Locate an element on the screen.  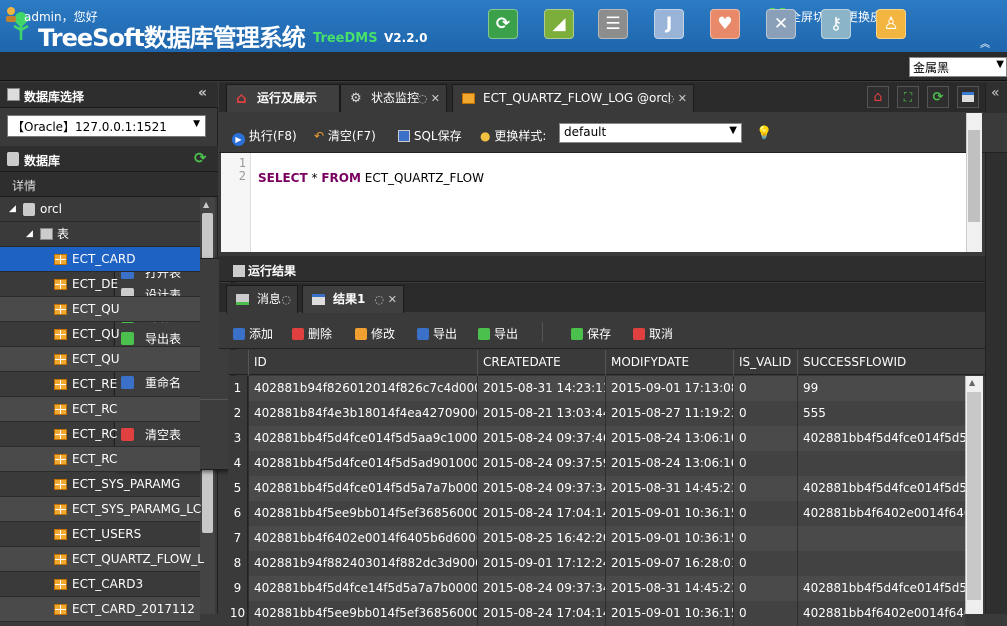
tab-status-monitor: ⚙ 状态监控 ◌ ✕ is located at coordinates (393, 98).